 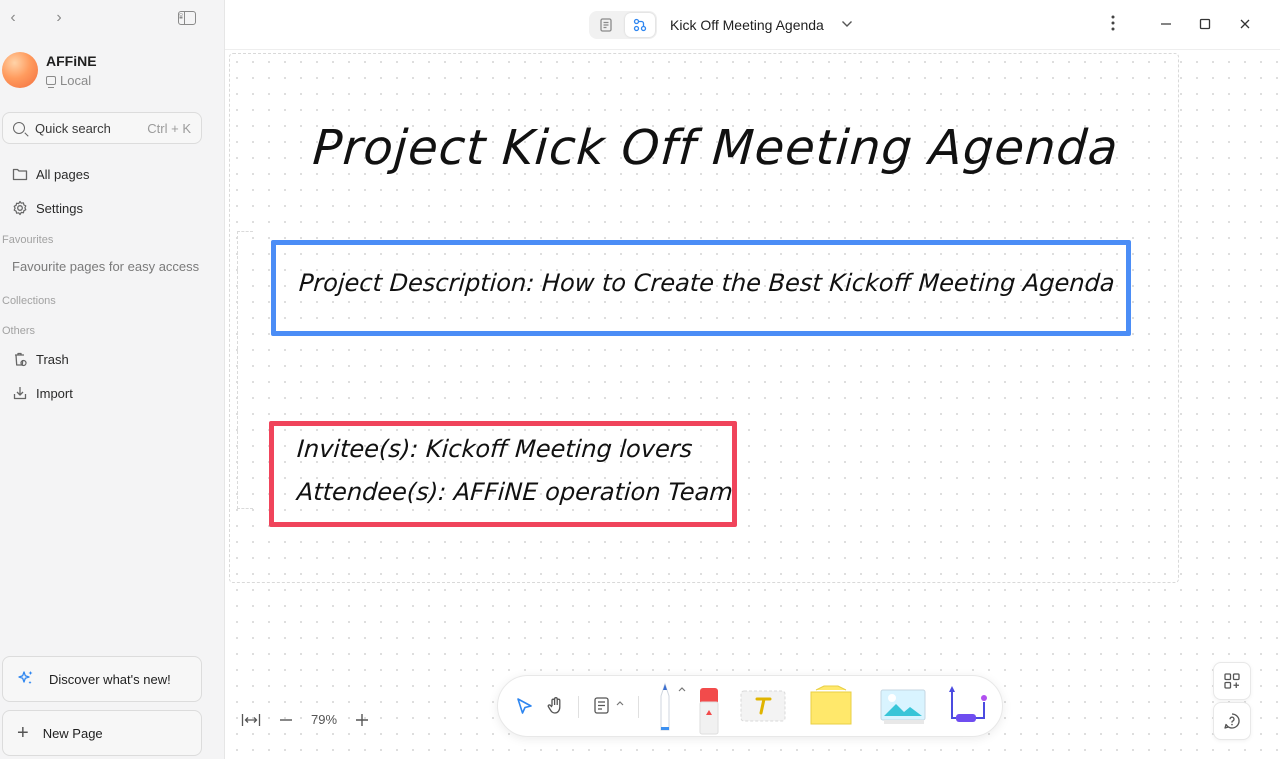 I want to click on grid-plus-icon, so click(x=1232, y=681).